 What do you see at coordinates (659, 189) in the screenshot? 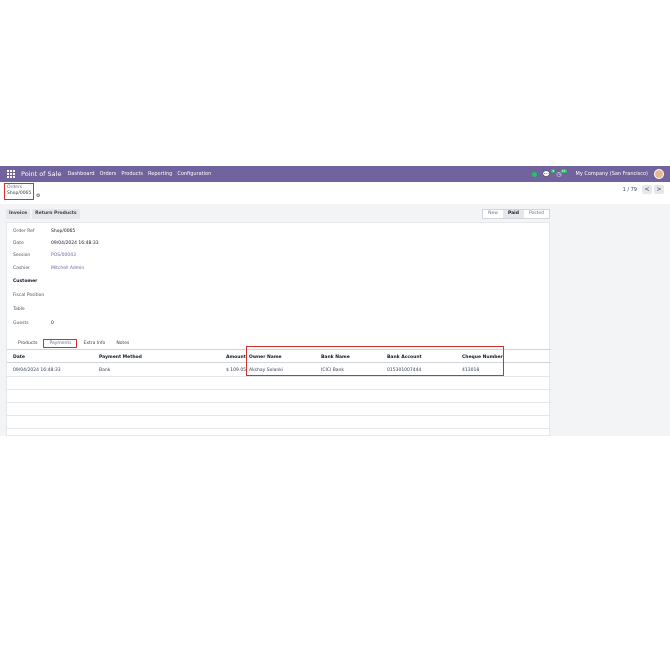
I see `pager-next-button: >` at bounding box center [659, 189].